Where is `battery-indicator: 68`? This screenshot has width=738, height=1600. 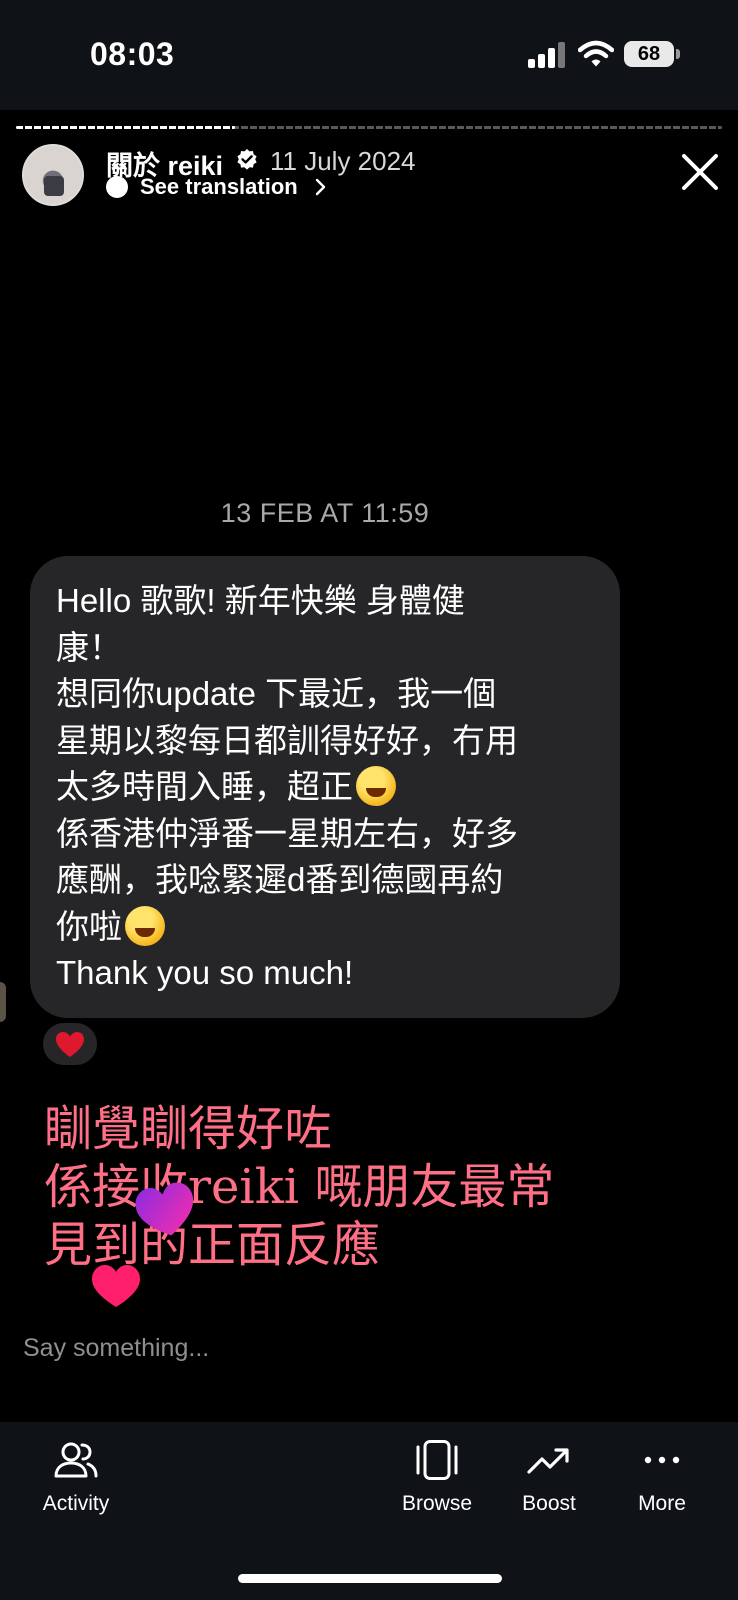 battery-indicator: 68 is located at coordinates (649, 54).